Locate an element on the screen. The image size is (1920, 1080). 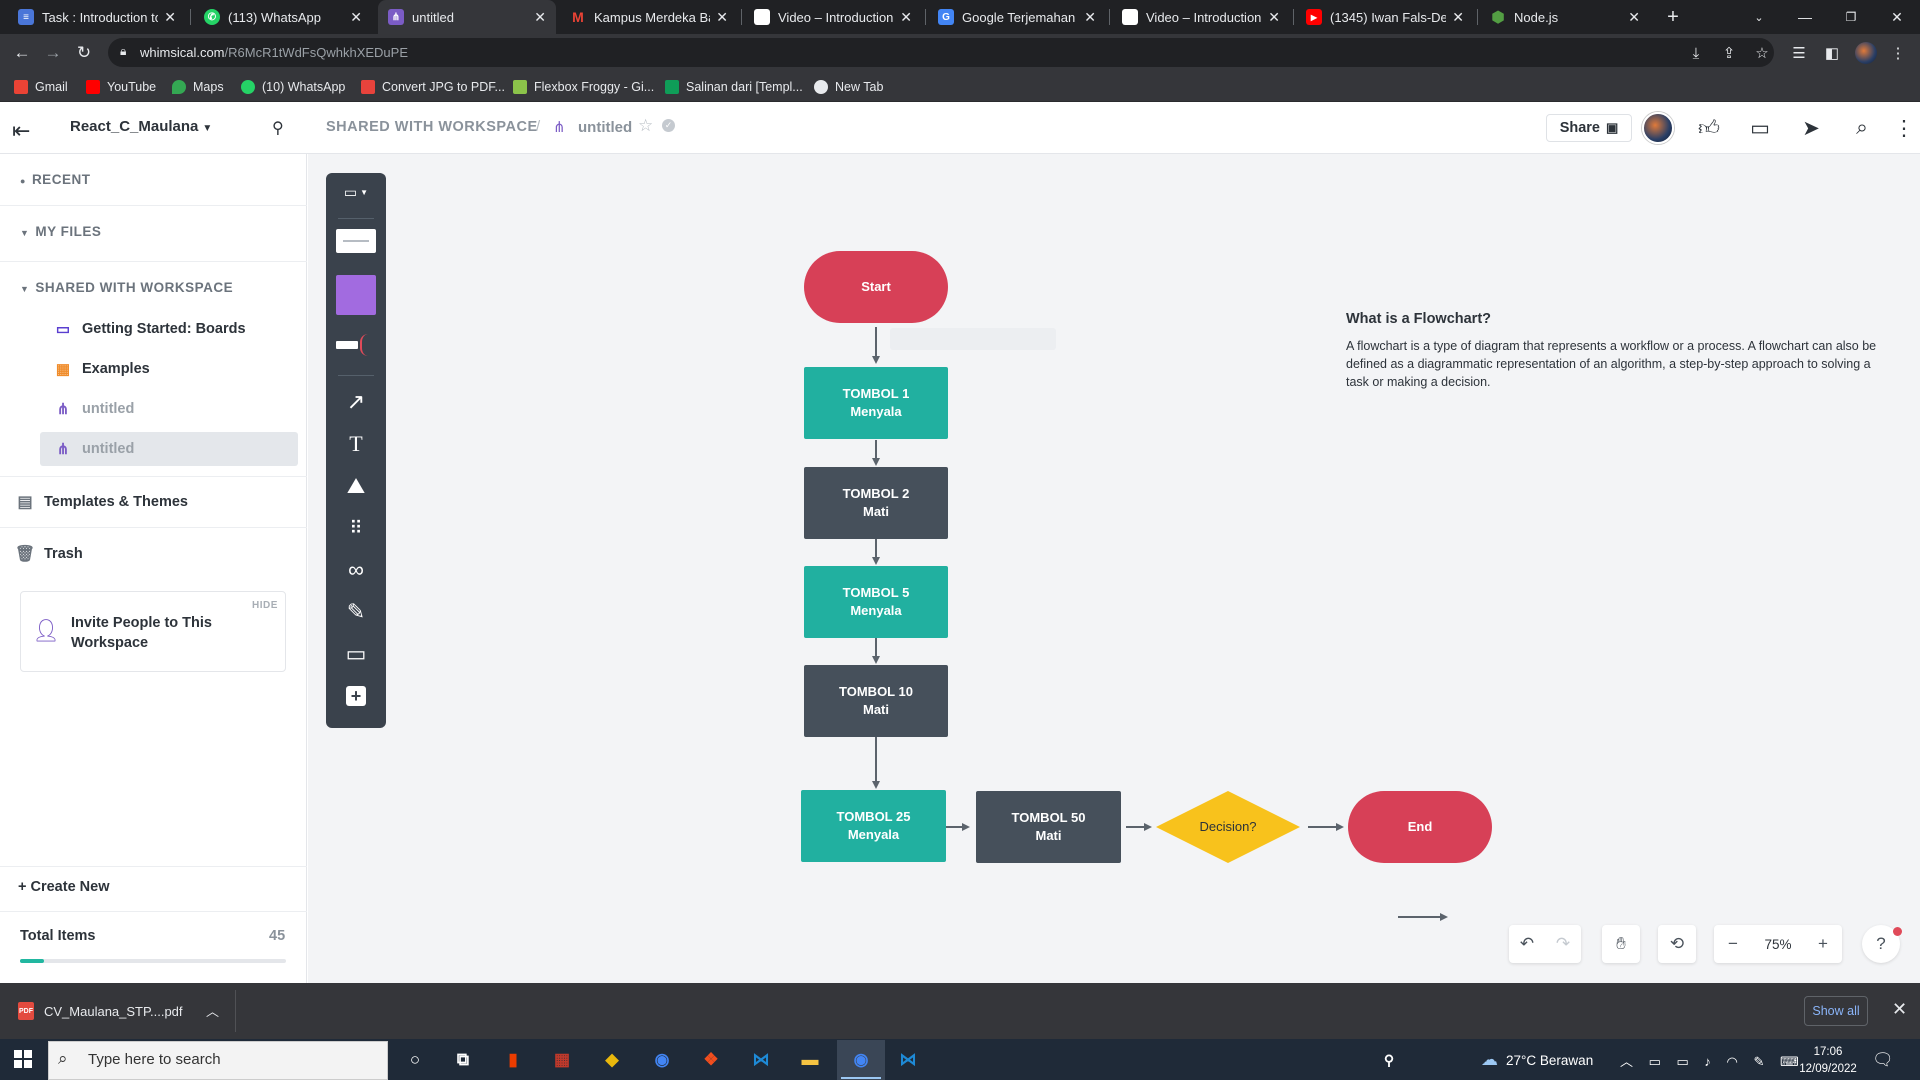
system-tray-icons: ︿ ▭ ▭ ♪ ◠ ✎ ⌨ is located at coordinates (1712, 1060).